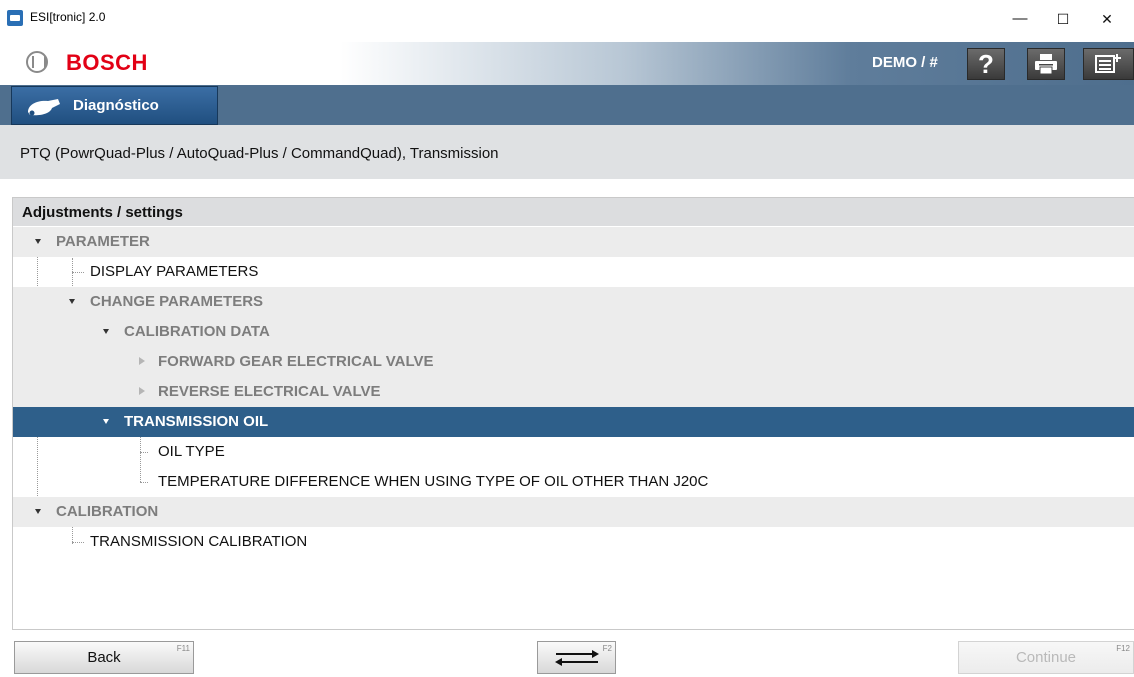 This screenshot has height=677, width=1134. What do you see at coordinates (68, 17) in the screenshot?
I see `window-title: ESI[tronic] 2.0` at bounding box center [68, 17].